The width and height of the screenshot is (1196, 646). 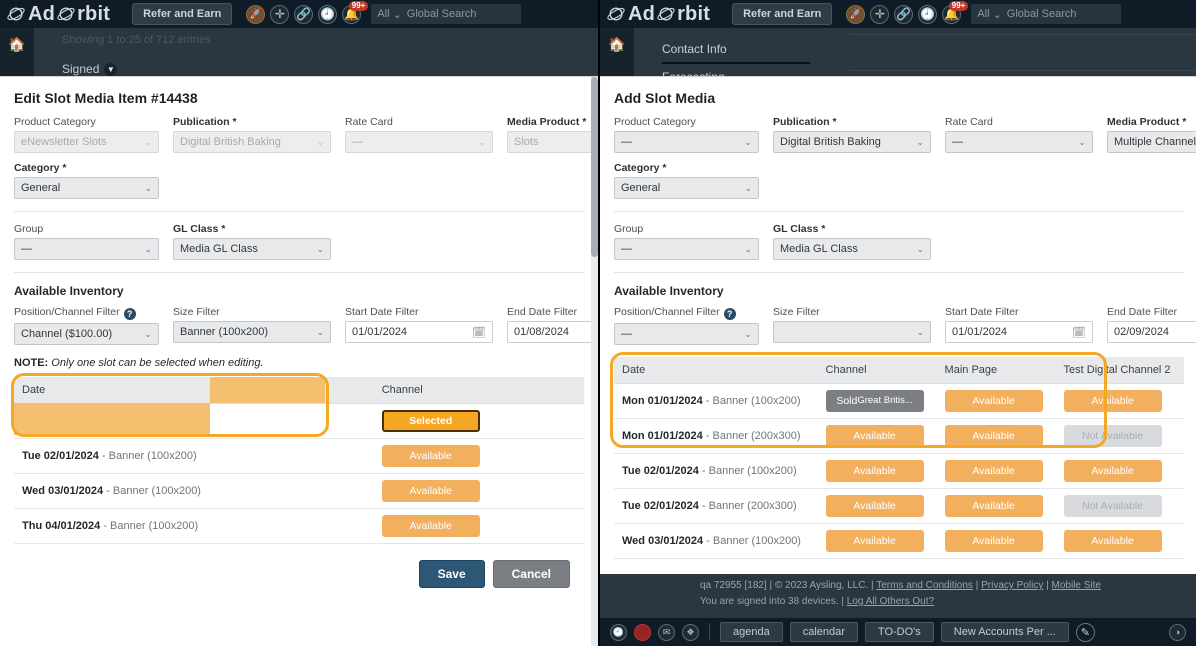 What do you see at coordinates (890, 601) in the screenshot?
I see `log-all-others-out-link: Log All Others Out?` at bounding box center [890, 601].